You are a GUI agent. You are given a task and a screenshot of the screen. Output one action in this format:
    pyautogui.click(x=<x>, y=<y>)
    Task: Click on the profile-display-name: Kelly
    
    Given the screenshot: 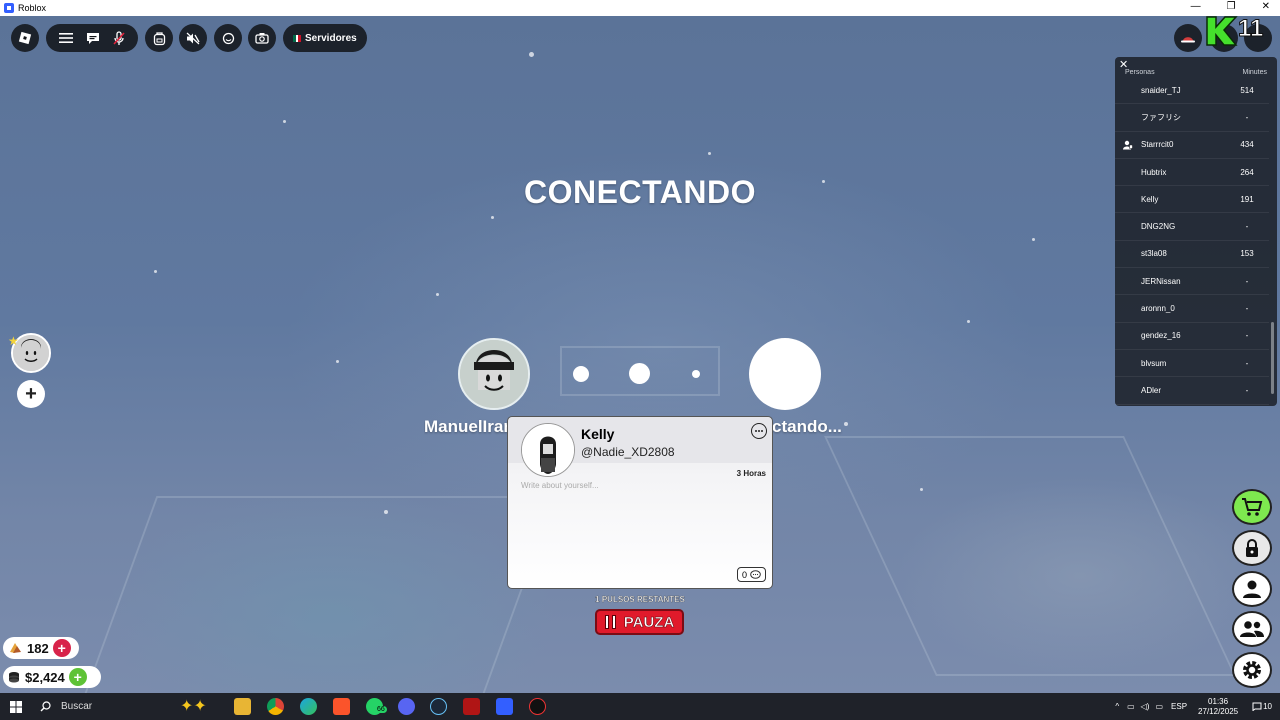 What is the action you would take?
    pyautogui.click(x=598, y=434)
    